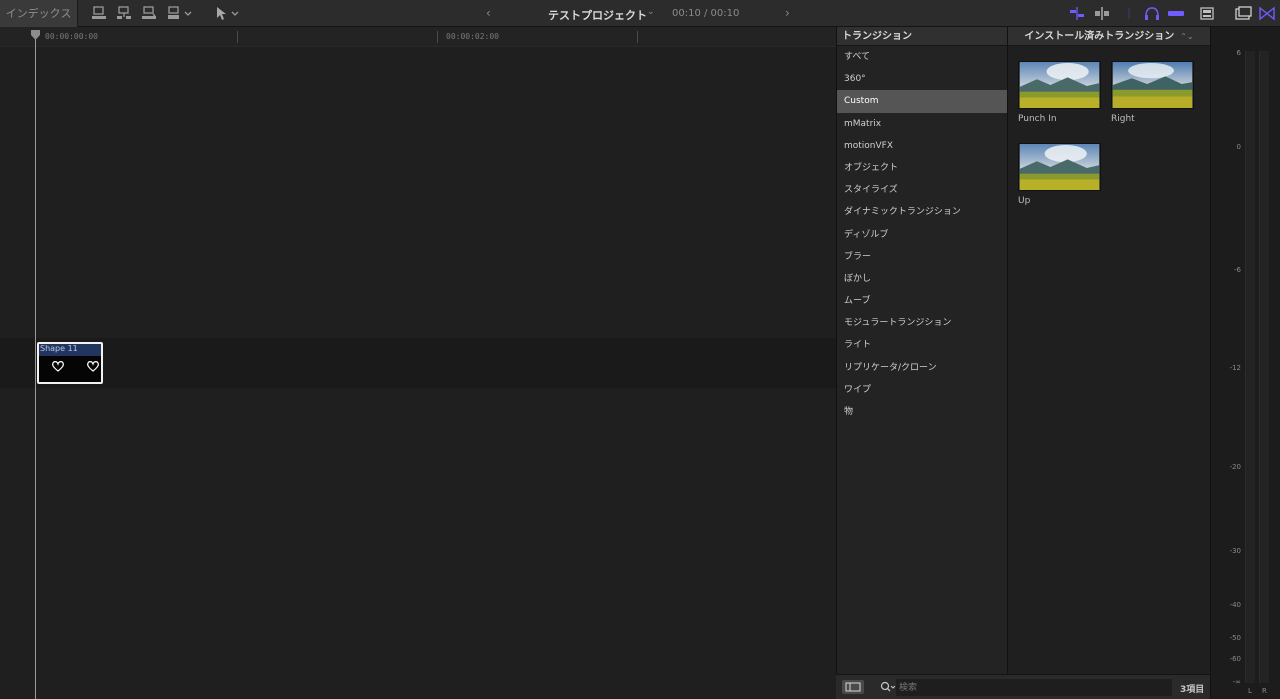  Describe the element at coordinates (1250, 691) in the screenshot. I see `meter-channel-label: L` at that location.